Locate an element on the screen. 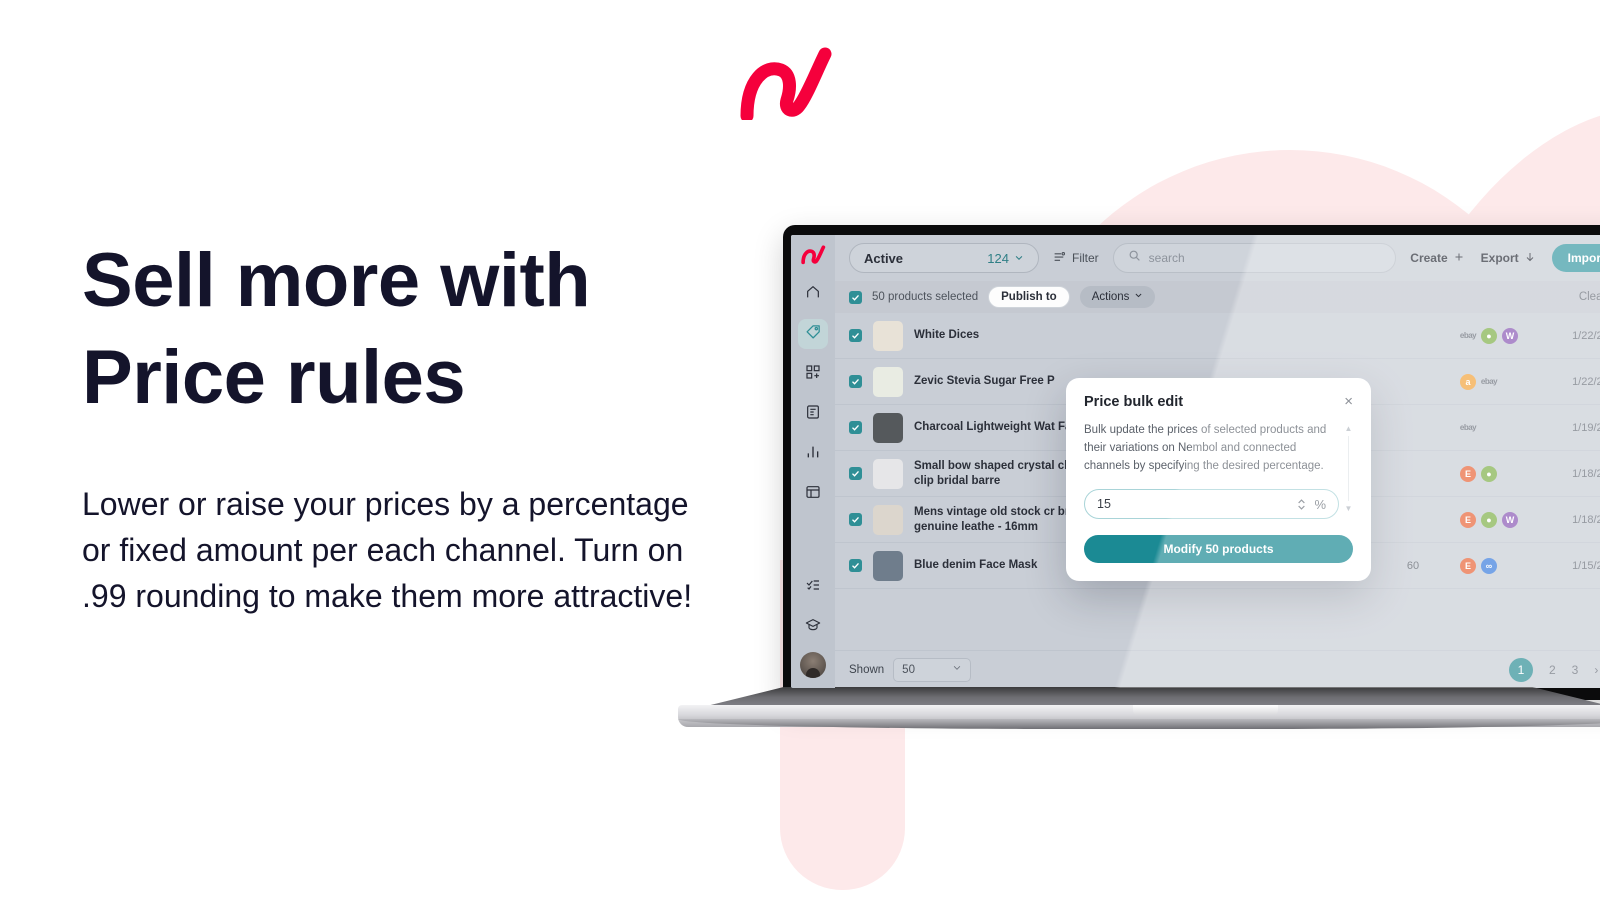 The height and width of the screenshot is (900, 1600). layout-icon is located at coordinates (813, 494).